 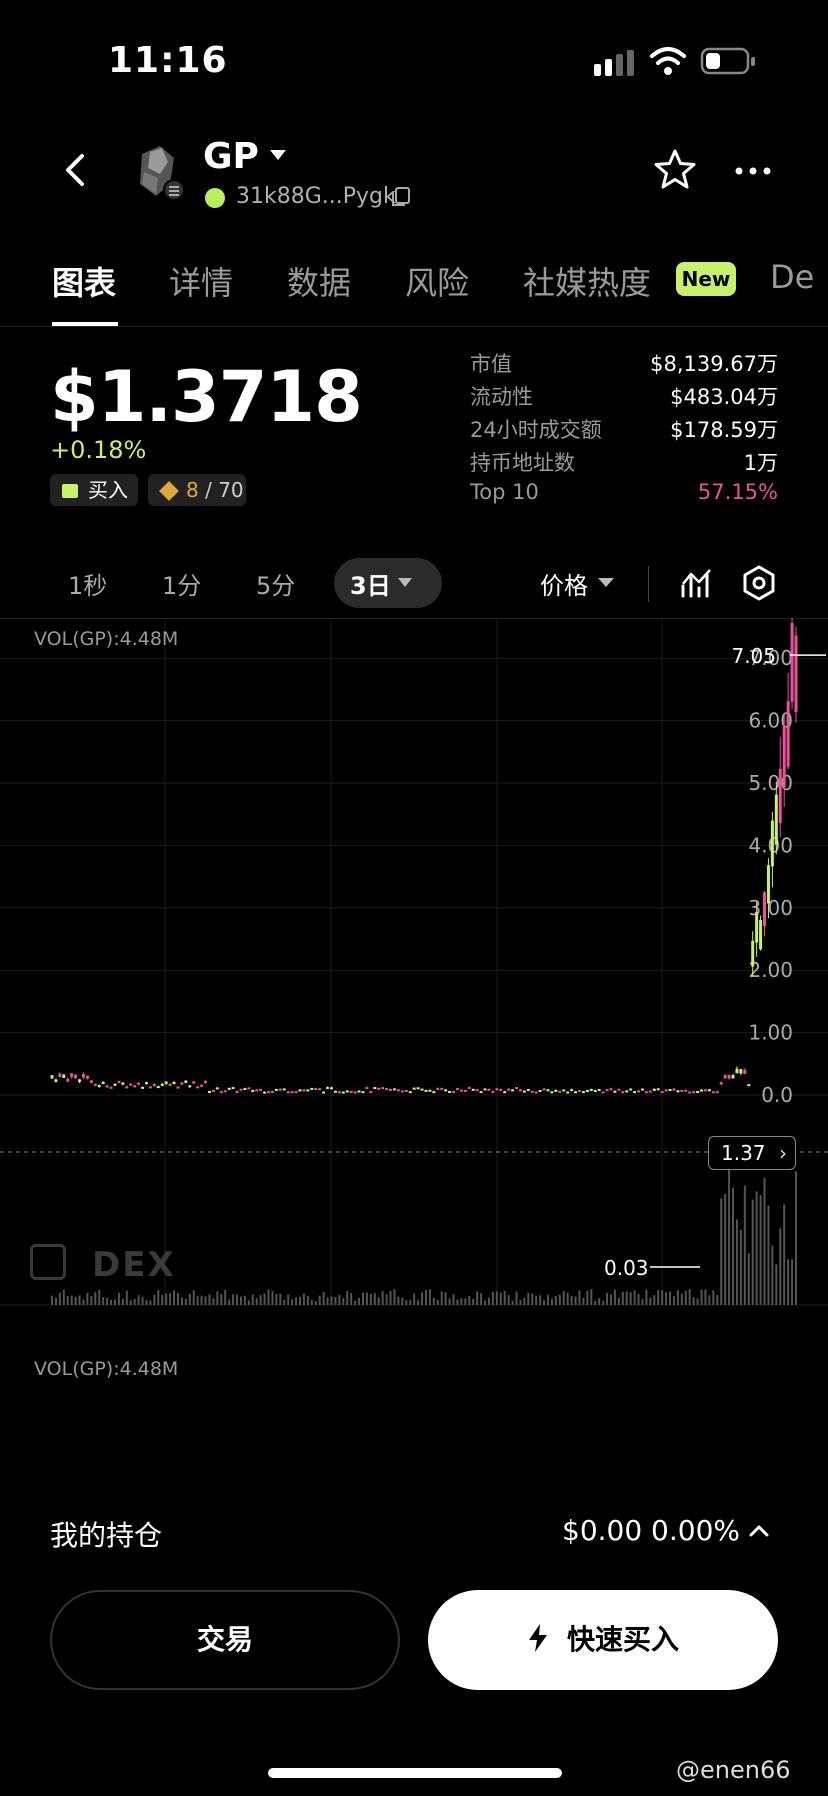 What do you see at coordinates (626, 1268) in the screenshot?
I see `low-label: 0.03` at bounding box center [626, 1268].